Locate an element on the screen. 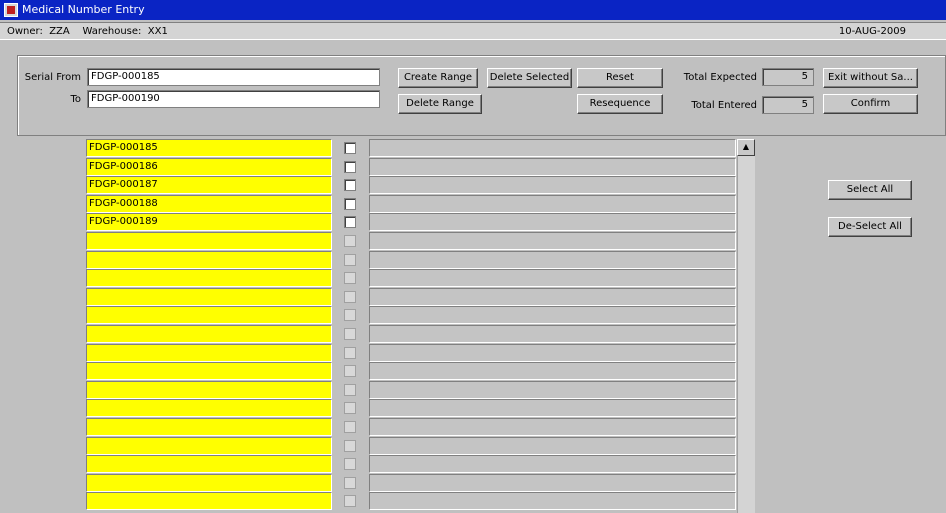 This screenshot has height=513, width=946. delete-selected-button: Delete Selected is located at coordinates (529, 78).